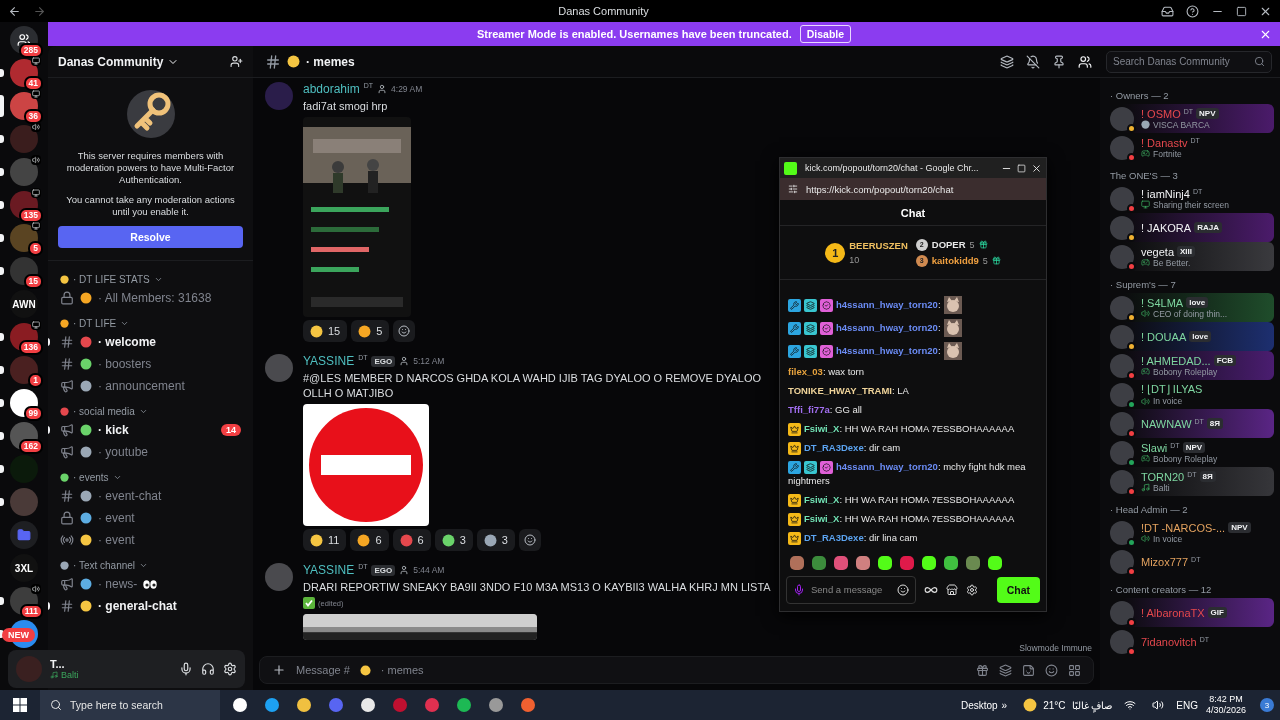 The image size is (1280, 720). I want to click on channel-item: · youtube, so click(150, 452).